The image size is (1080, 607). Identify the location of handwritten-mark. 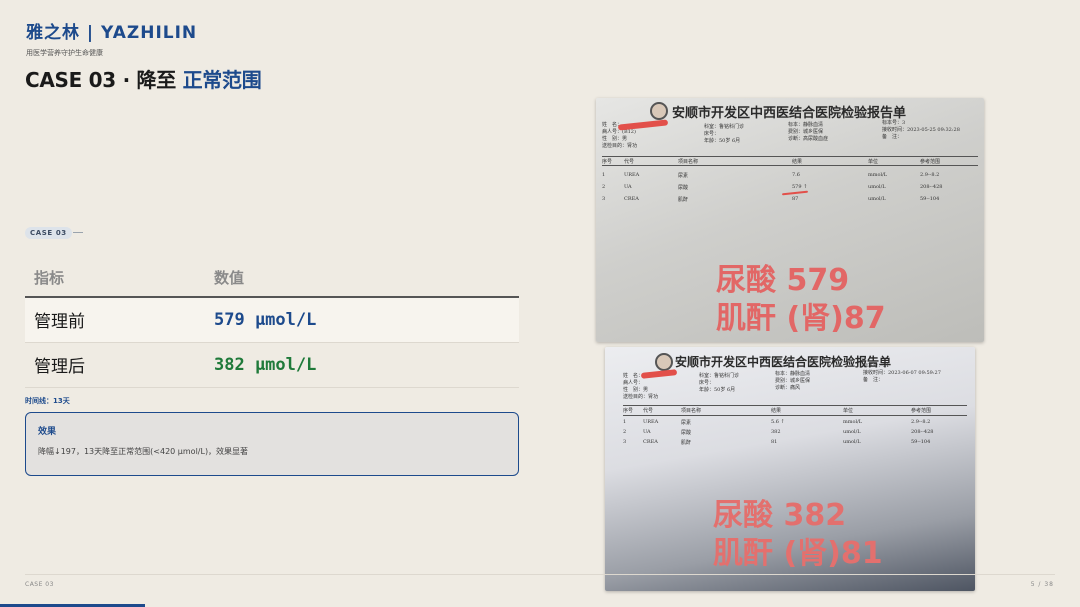
(795, 193).